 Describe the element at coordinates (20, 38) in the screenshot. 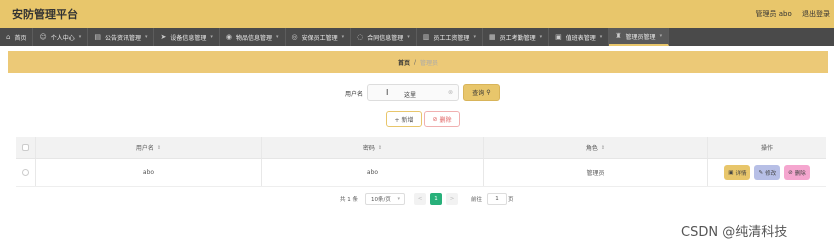

I see `nav-item-label: 首页` at that location.